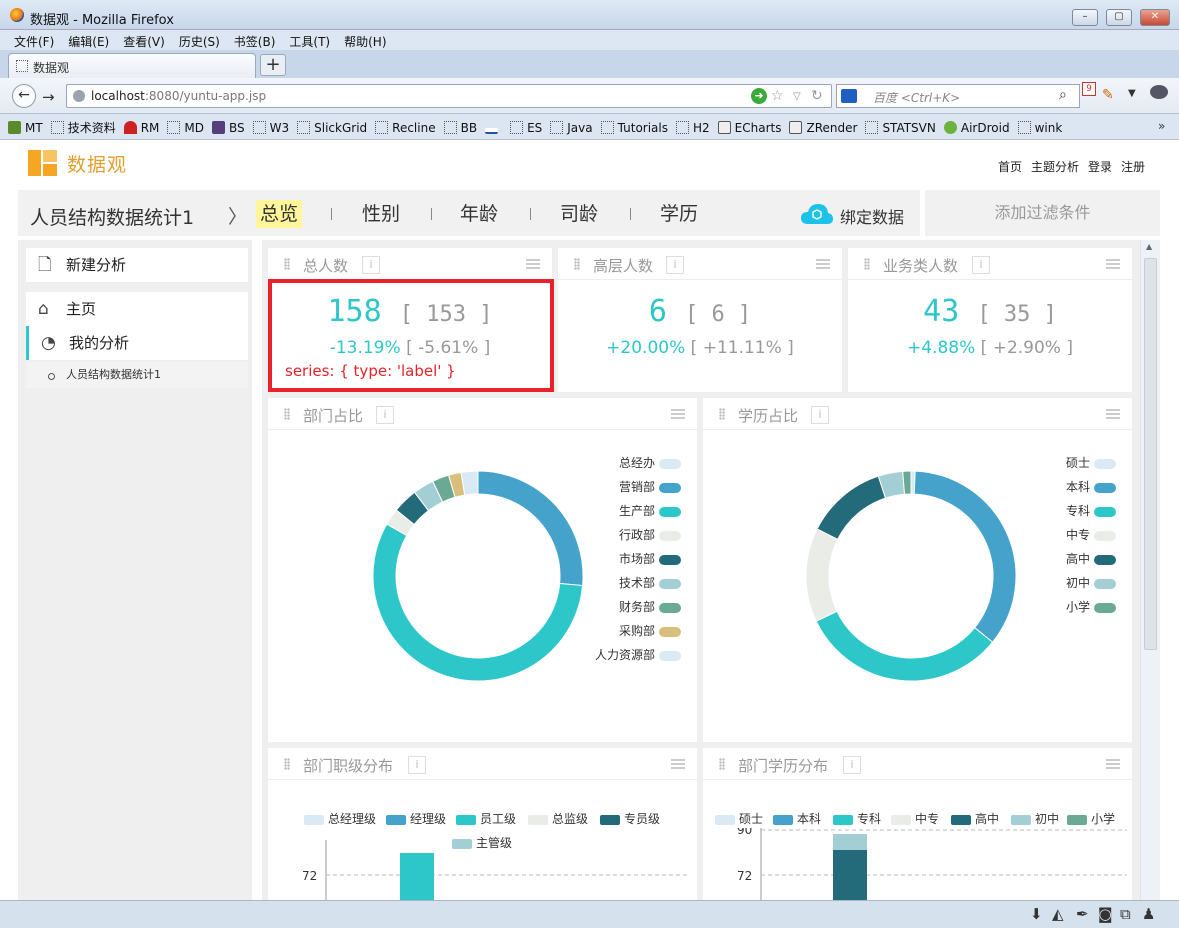  I want to click on bookmark-mt: MT, so click(25, 128).